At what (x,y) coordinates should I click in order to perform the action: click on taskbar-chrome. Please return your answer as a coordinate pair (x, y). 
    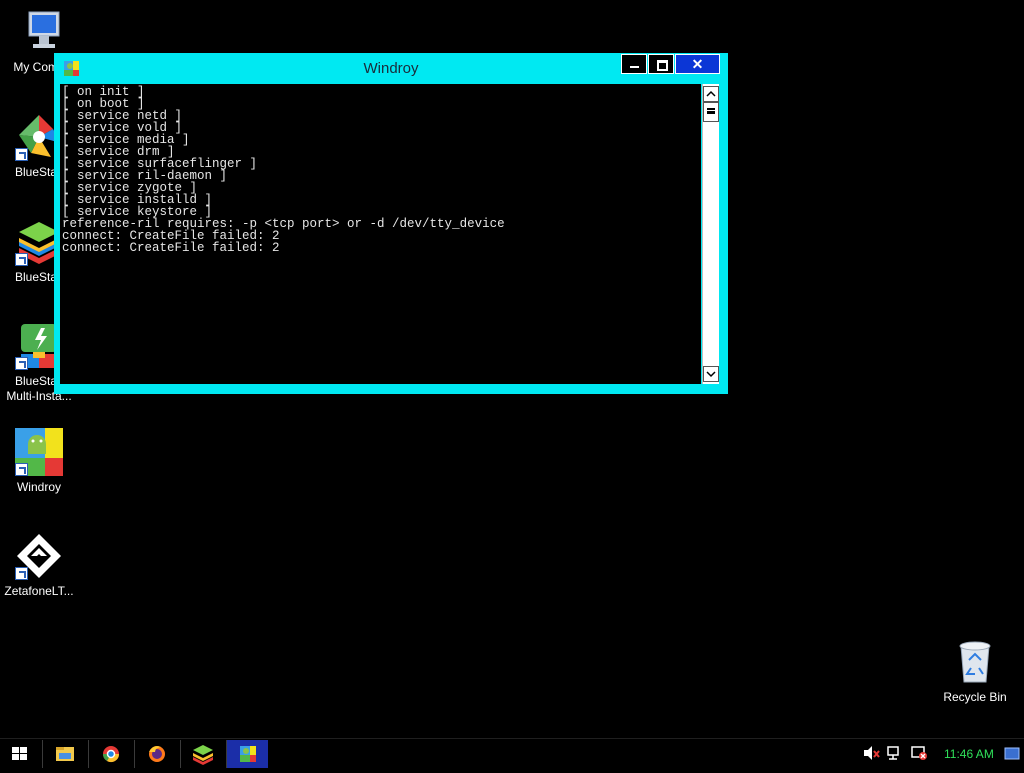
    Looking at the image, I should click on (110, 754).